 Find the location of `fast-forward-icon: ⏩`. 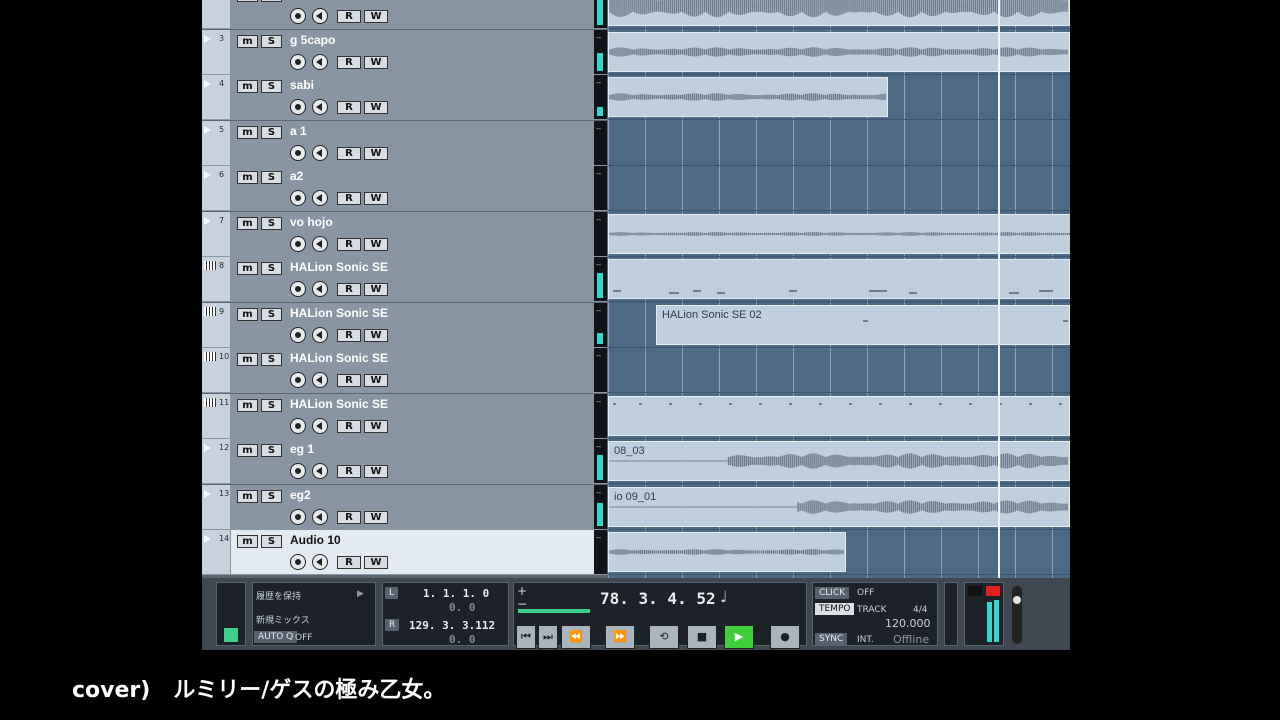

fast-forward-icon: ⏩ is located at coordinates (620, 637).